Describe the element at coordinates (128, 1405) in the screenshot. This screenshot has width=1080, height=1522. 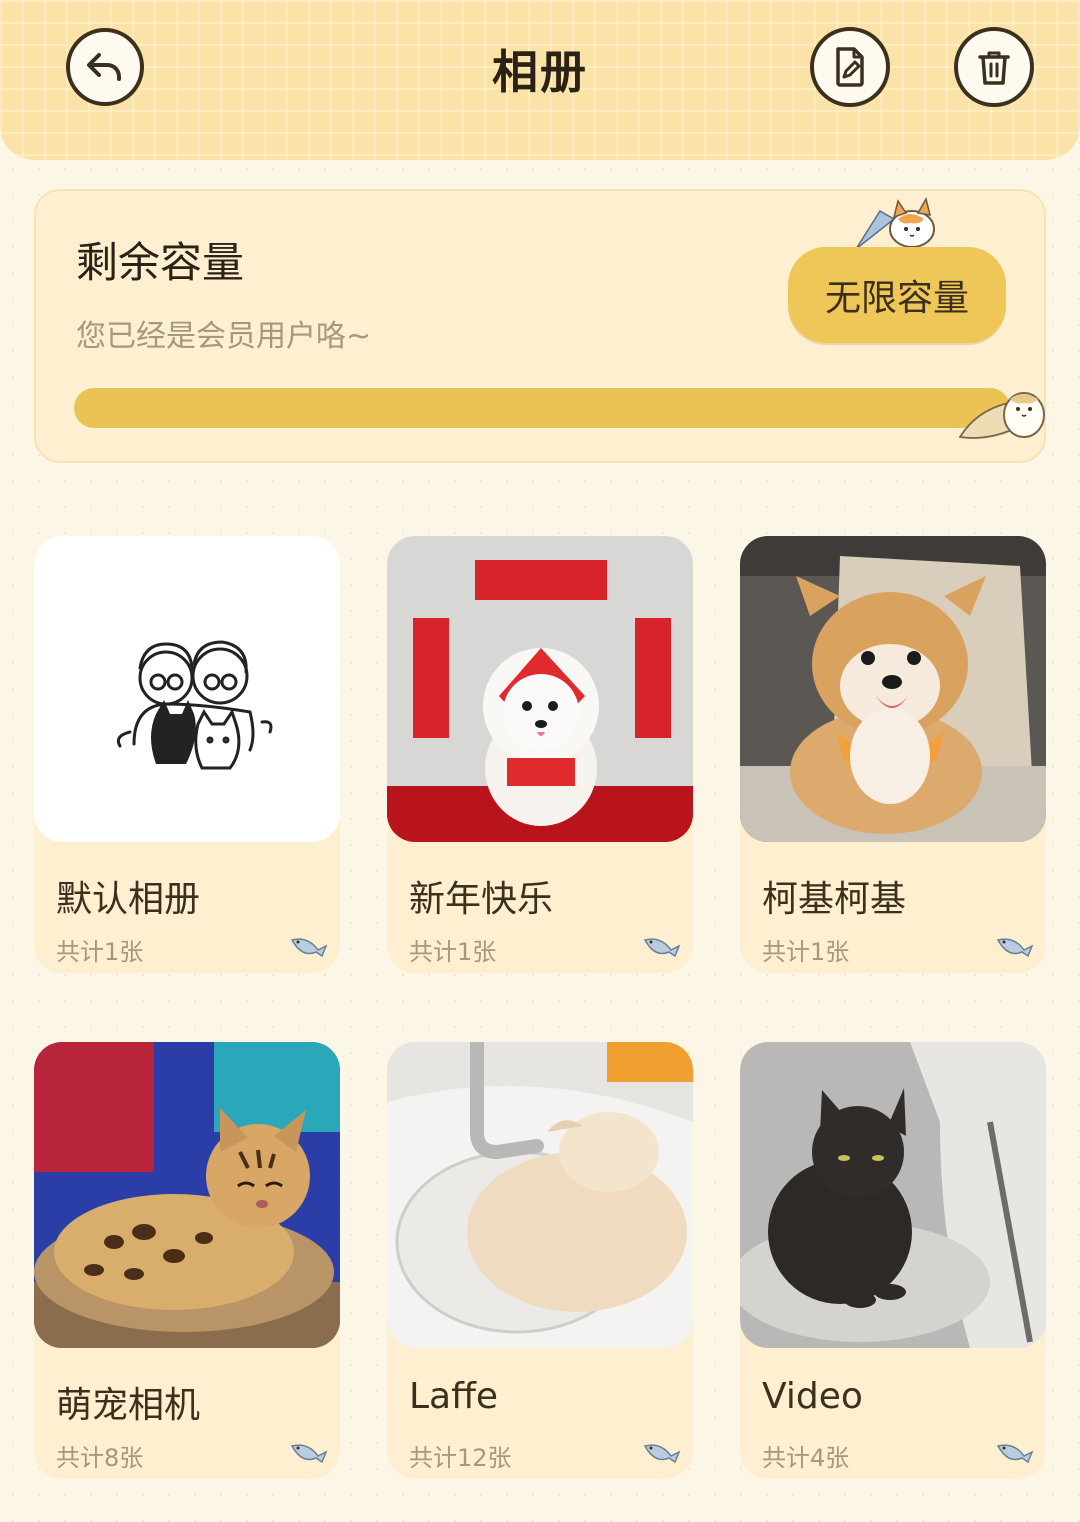
I see `album-name: 萌宠相机` at that location.